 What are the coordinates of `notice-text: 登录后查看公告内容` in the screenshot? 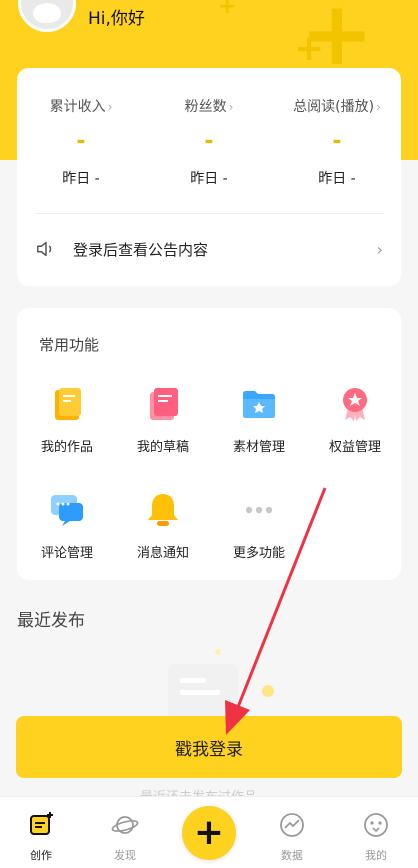 It's located at (141, 249).